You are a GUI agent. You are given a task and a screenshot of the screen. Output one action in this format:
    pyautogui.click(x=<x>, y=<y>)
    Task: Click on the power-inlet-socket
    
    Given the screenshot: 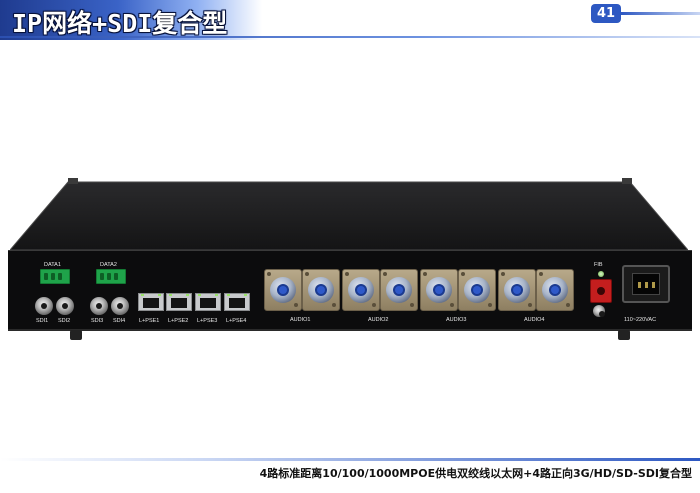 What is the action you would take?
    pyautogui.click(x=646, y=284)
    